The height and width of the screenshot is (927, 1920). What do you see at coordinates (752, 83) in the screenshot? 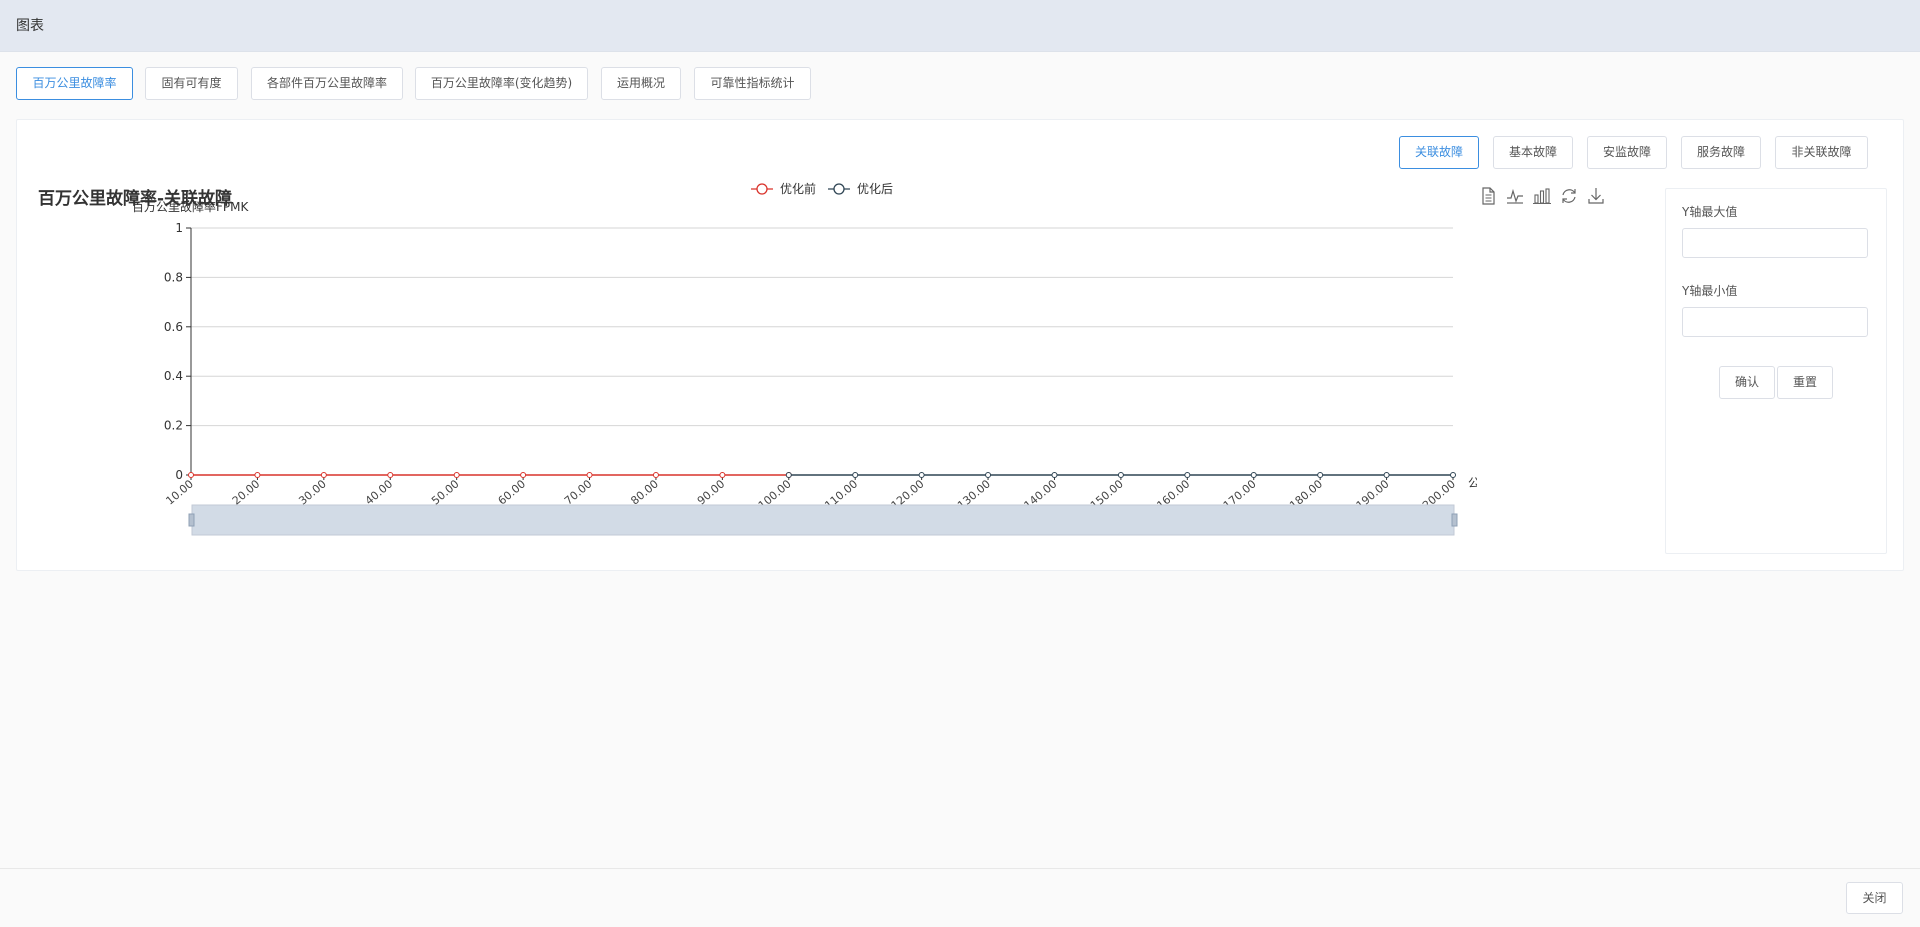
I see `tab-reliability-statistics: 可靠性指标统计` at bounding box center [752, 83].